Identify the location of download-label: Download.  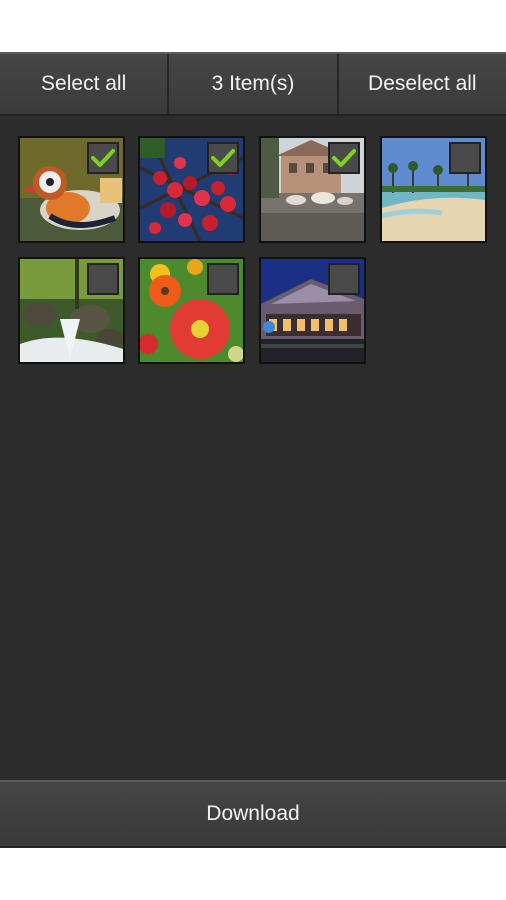
(253, 813).